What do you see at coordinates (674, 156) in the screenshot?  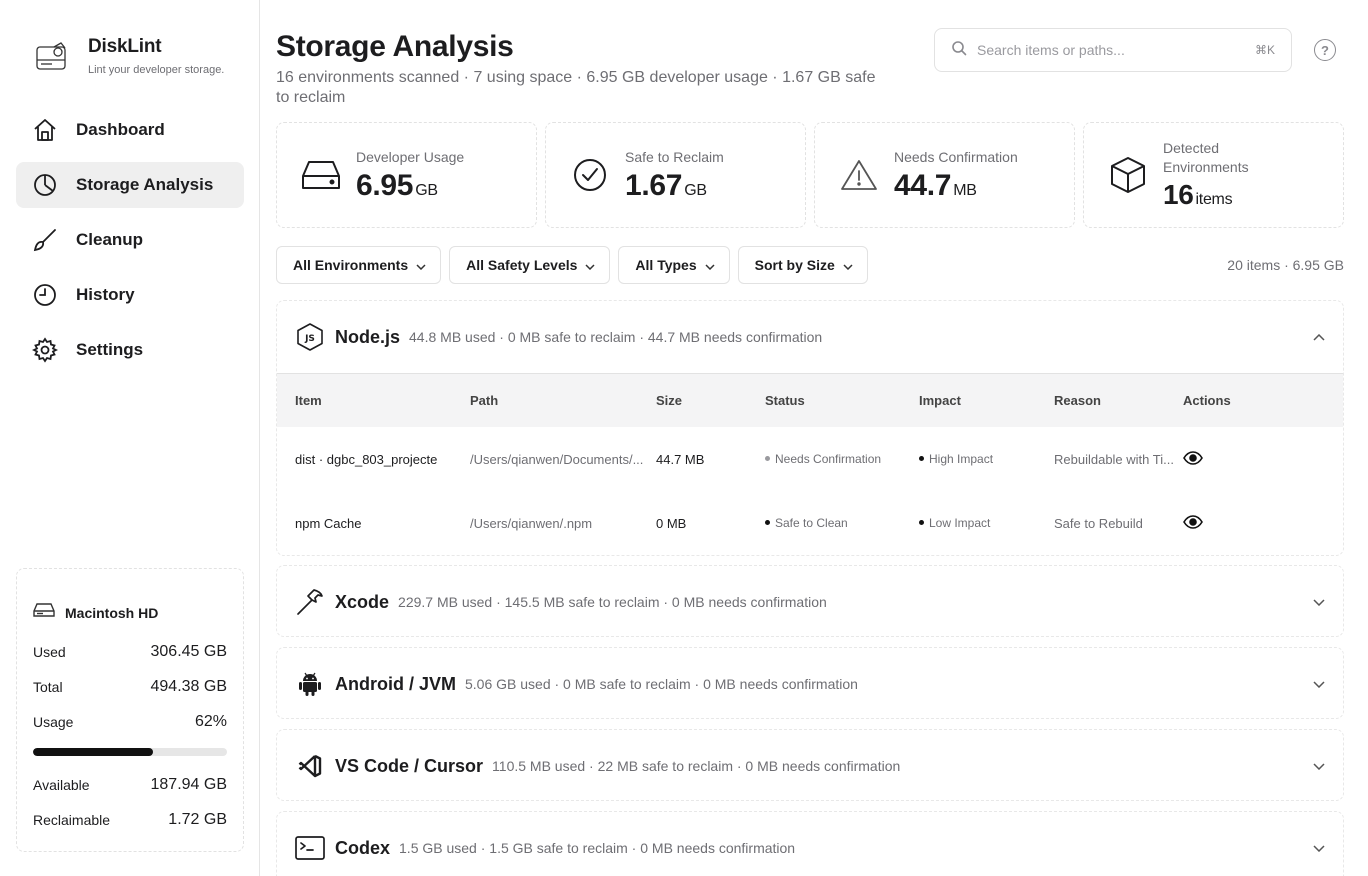 I see `stat-label: Safe to Reclaim` at bounding box center [674, 156].